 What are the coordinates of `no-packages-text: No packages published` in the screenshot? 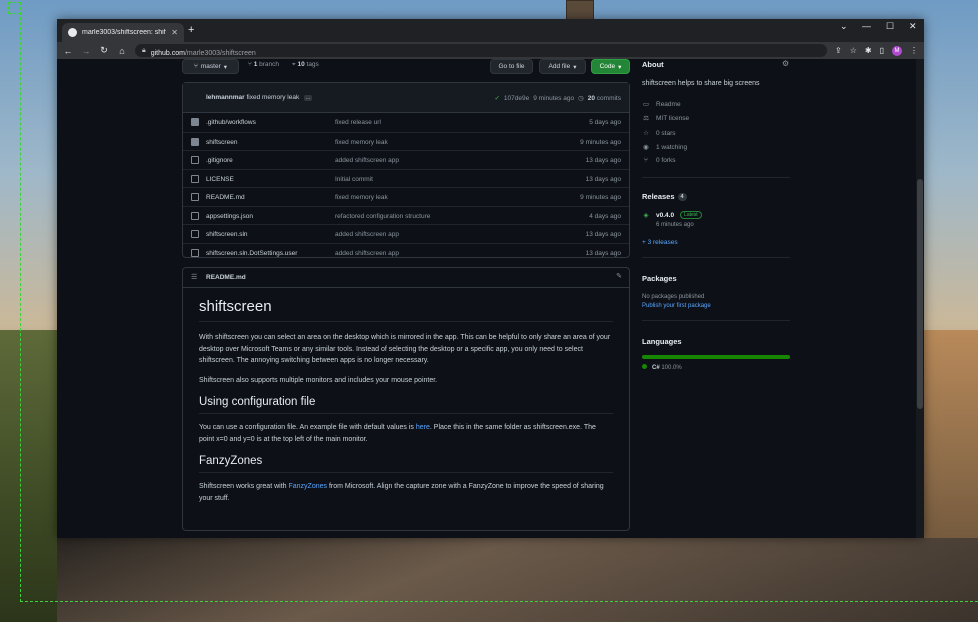 It's located at (673, 297).